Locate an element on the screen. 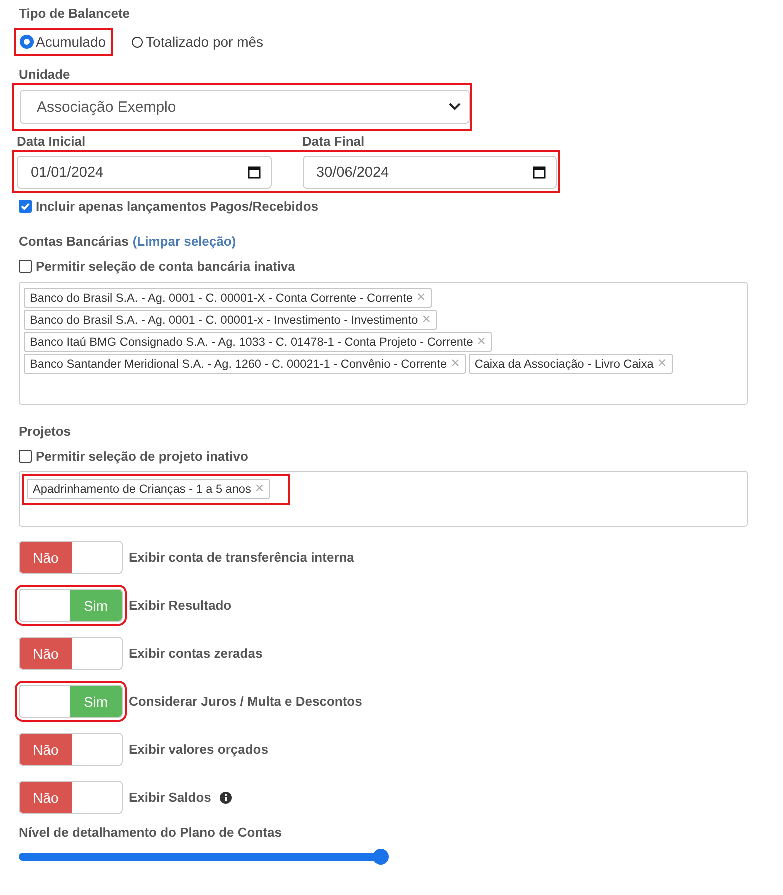 The width and height of the screenshot is (783, 895). toggle-label: Exibir Saldos is located at coordinates (170, 797).